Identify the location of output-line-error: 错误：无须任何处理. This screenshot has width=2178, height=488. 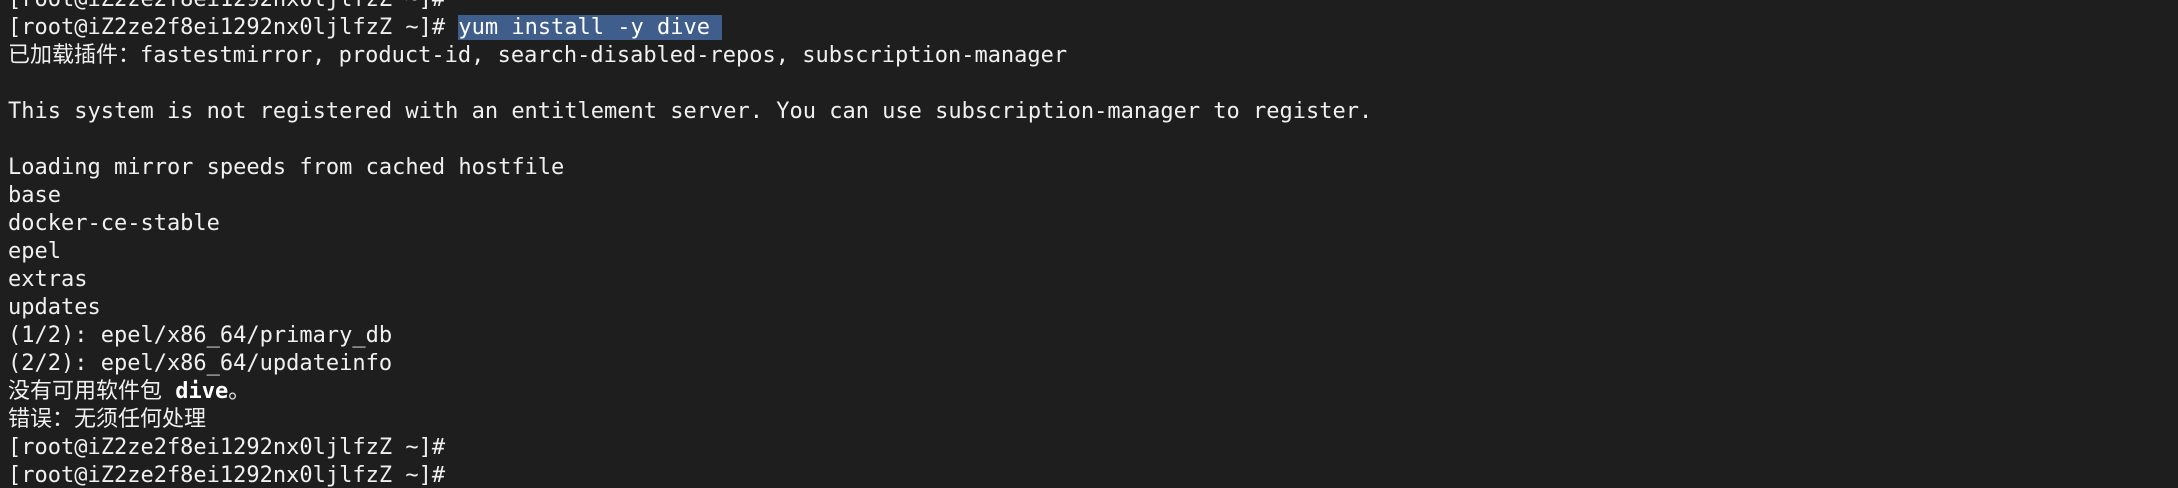
(107, 419).